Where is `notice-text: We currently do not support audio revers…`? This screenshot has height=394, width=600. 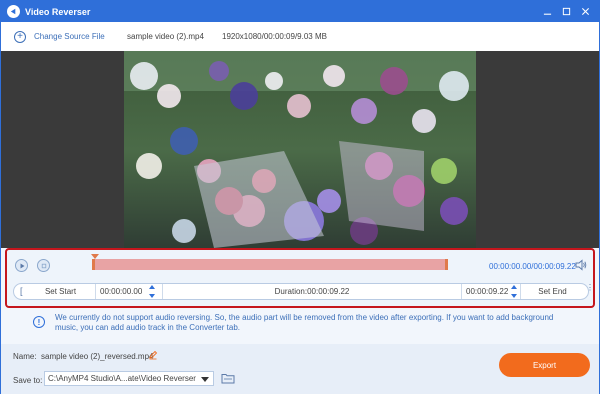 notice-text: We currently do not support audio revers… is located at coordinates (304, 322).